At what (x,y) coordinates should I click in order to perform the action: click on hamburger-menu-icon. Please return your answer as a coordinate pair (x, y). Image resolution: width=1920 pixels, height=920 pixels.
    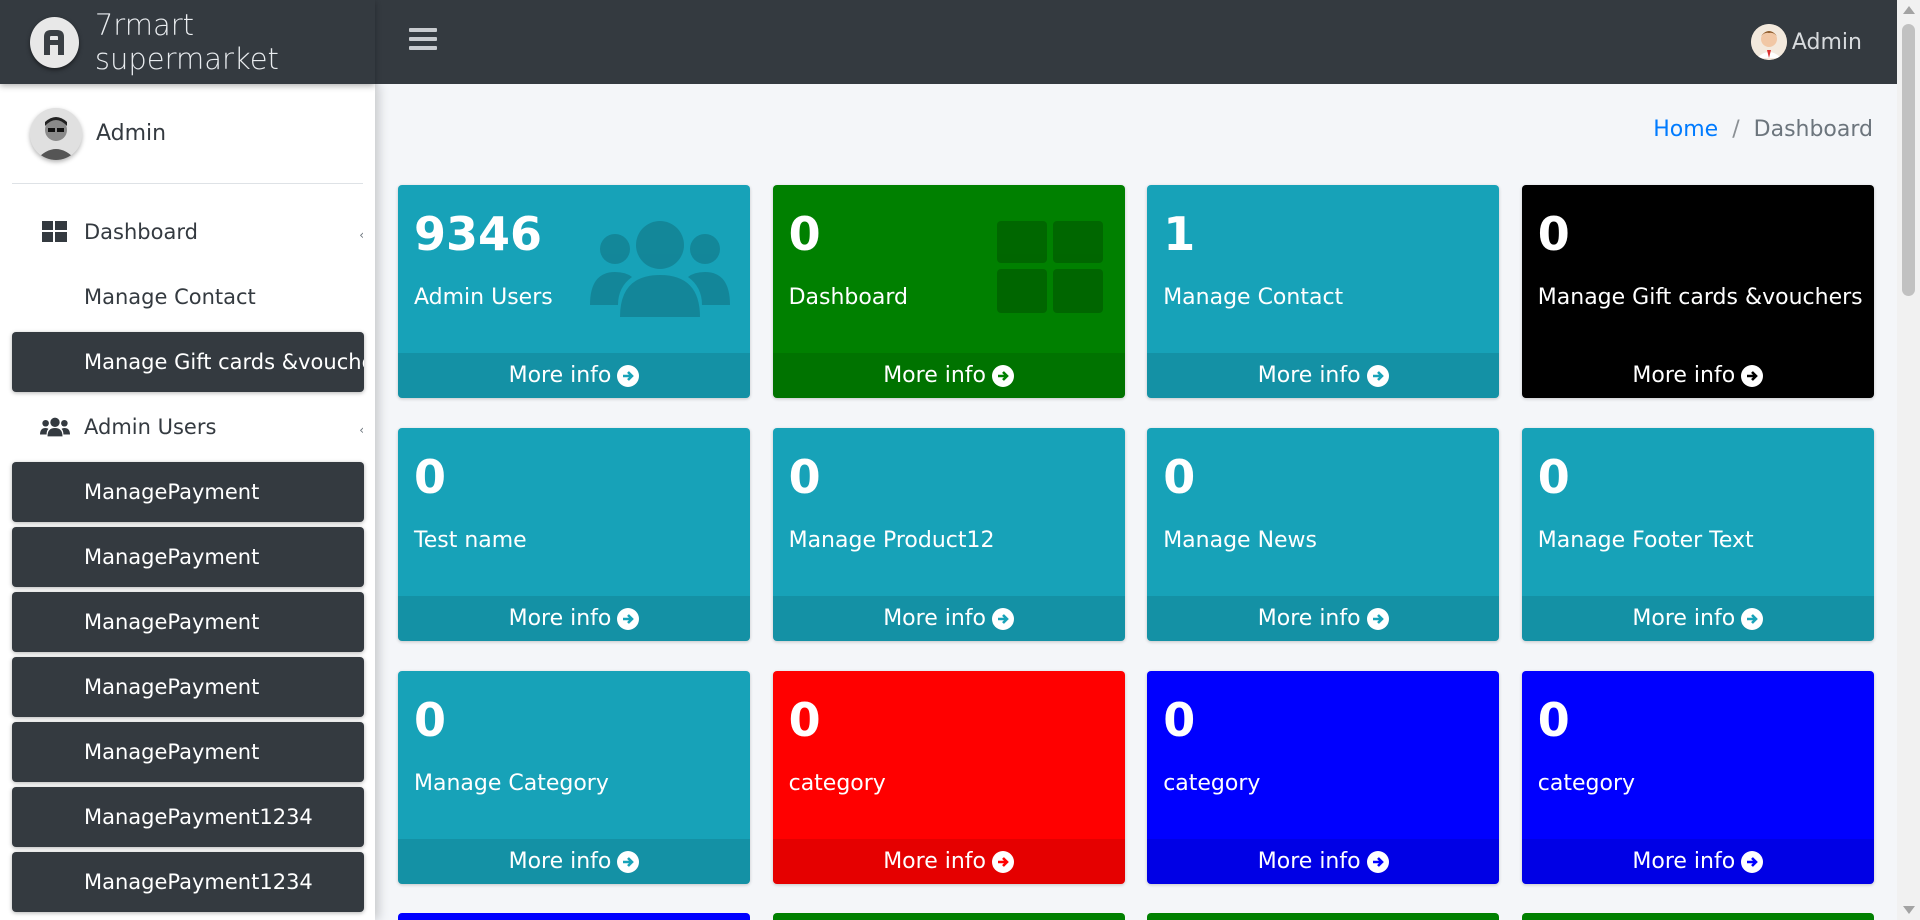
    Looking at the image, I should click on (423, 41).